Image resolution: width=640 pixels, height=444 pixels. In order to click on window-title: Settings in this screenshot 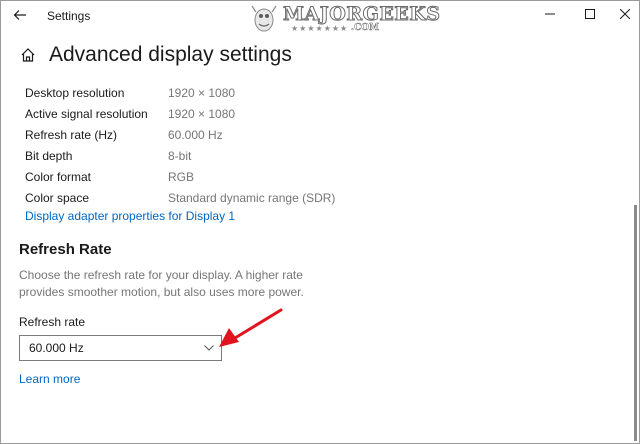, I will do `click(69, 16)`.